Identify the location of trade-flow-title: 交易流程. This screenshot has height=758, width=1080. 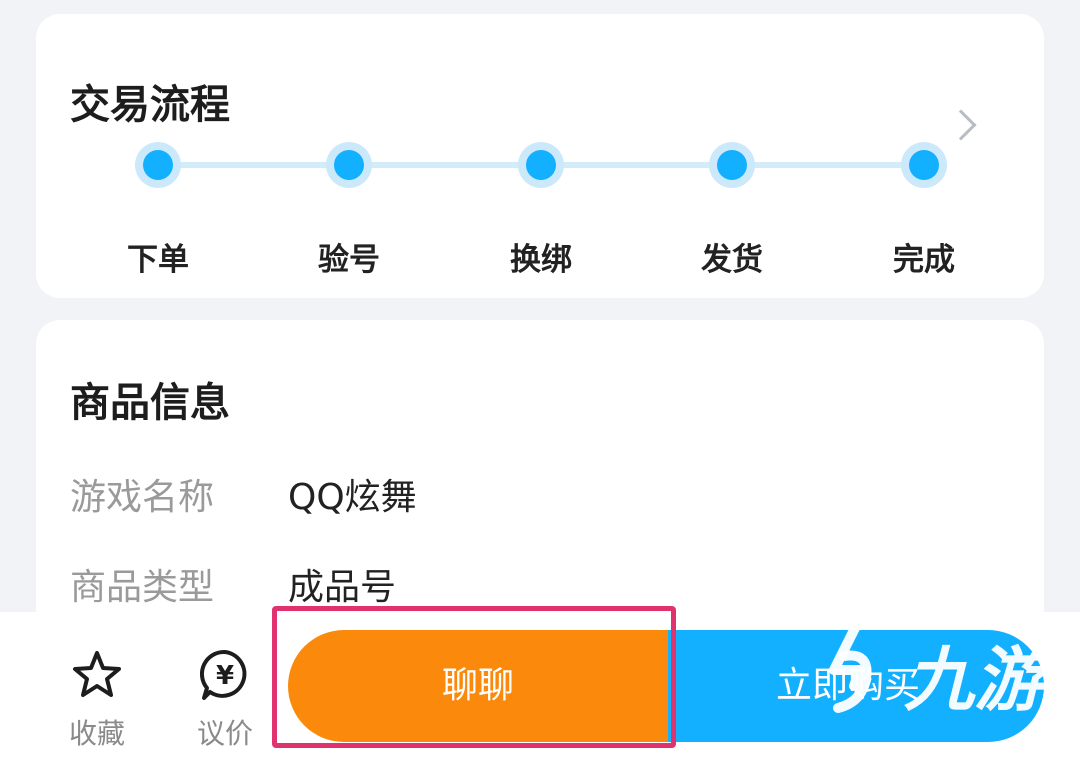
(150, 105).